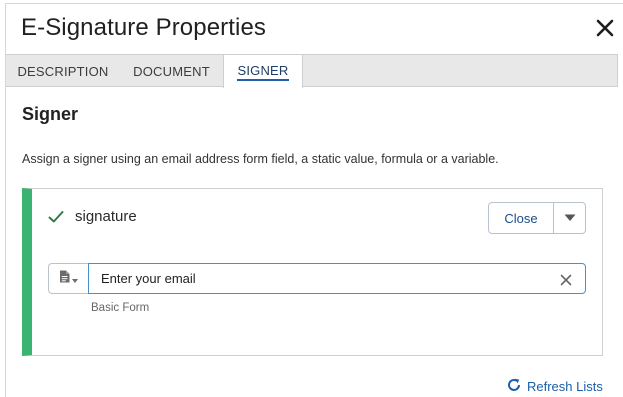 This screenshot has width=623, height=397. I want to click on tab-signer: SIGNER, so click(263, 71).